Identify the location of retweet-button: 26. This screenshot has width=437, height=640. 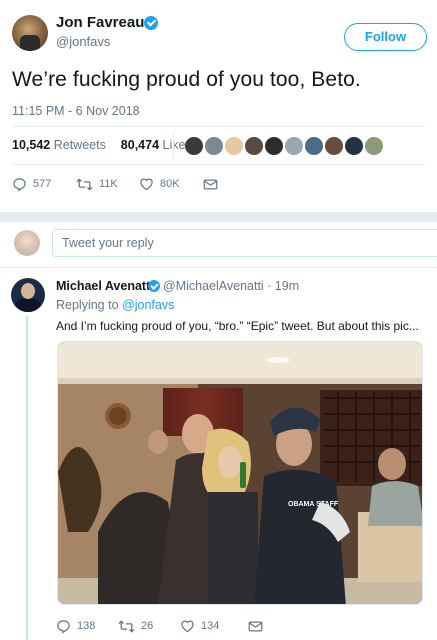
(135, 626).